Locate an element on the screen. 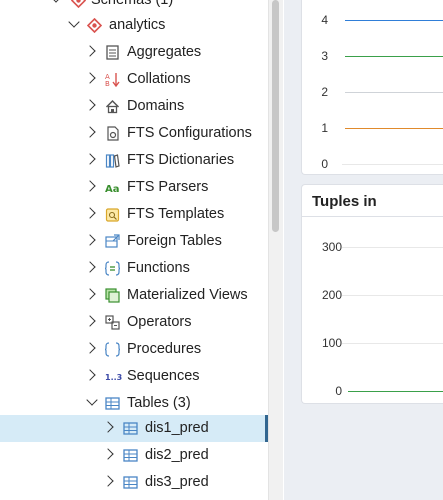  svg-text: Aa is located at coordinates (112, 189).